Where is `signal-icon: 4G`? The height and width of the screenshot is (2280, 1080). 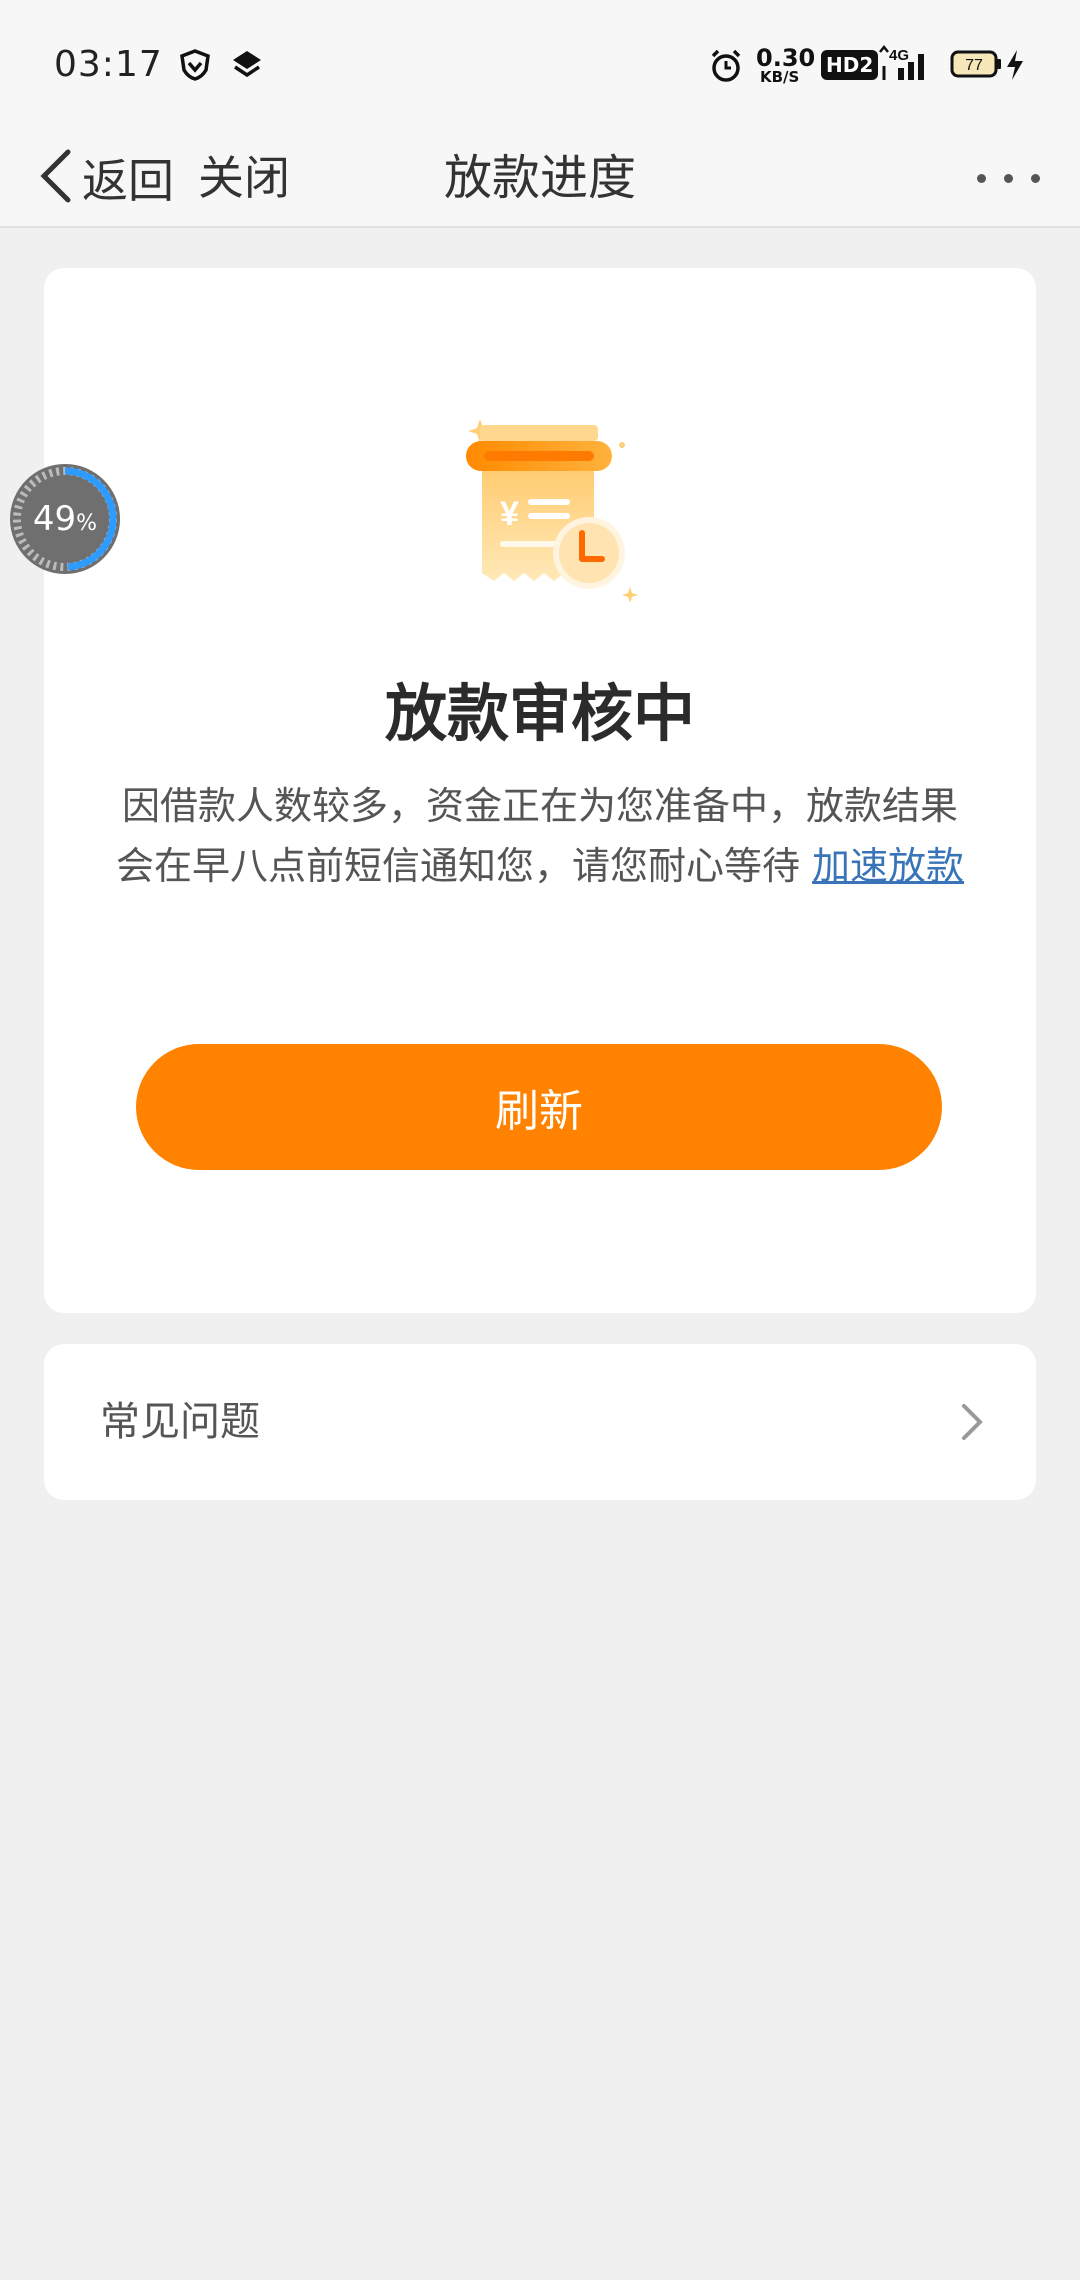
signal-icon: 4G is located at coordinates (905, 66).